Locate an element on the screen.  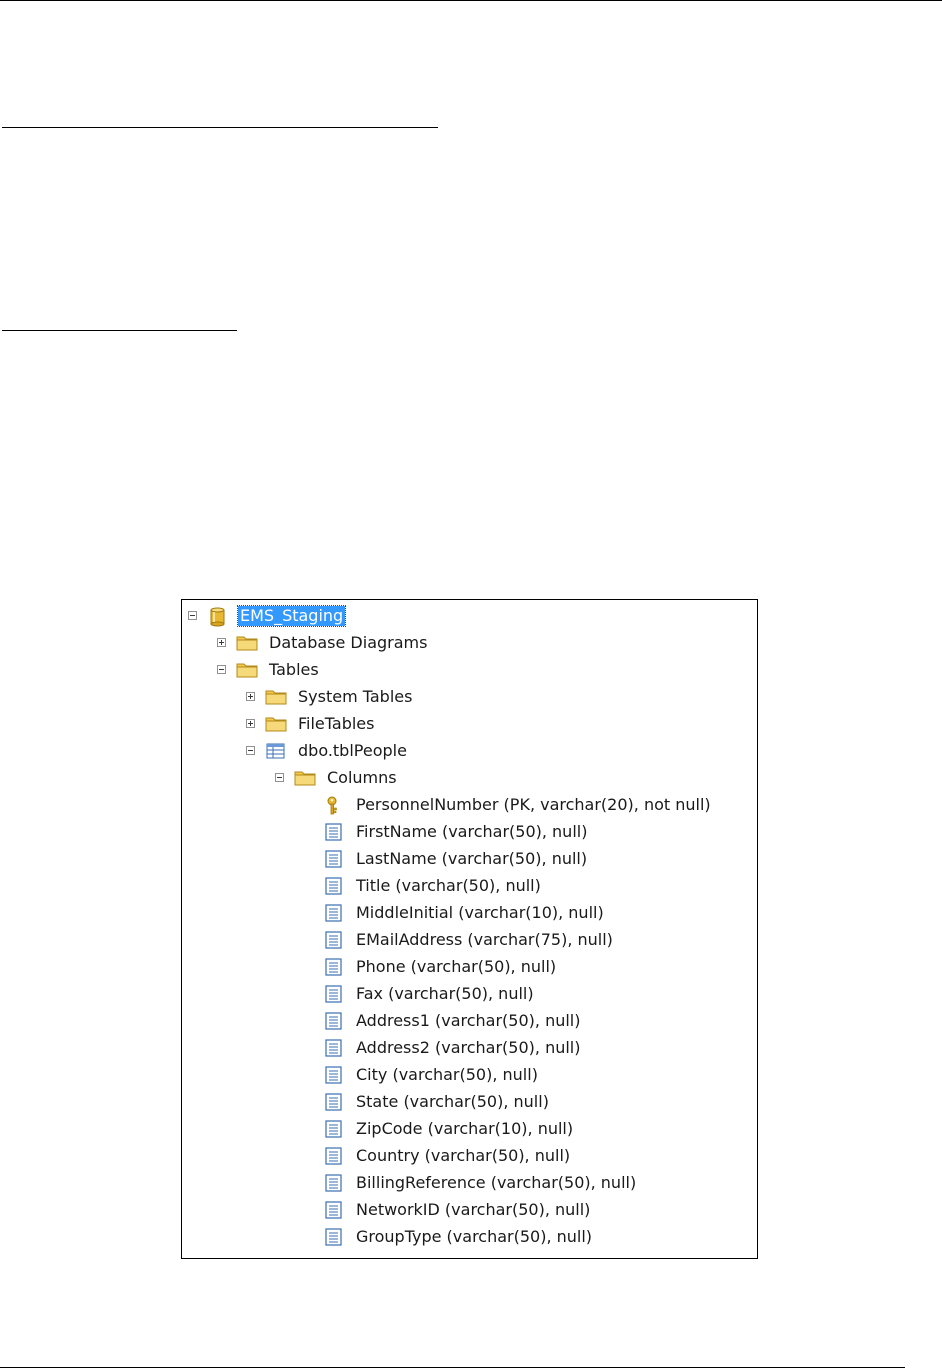
tree-node-column: Address1 (varchar(50), null) is located at coordinates (452, 1020).